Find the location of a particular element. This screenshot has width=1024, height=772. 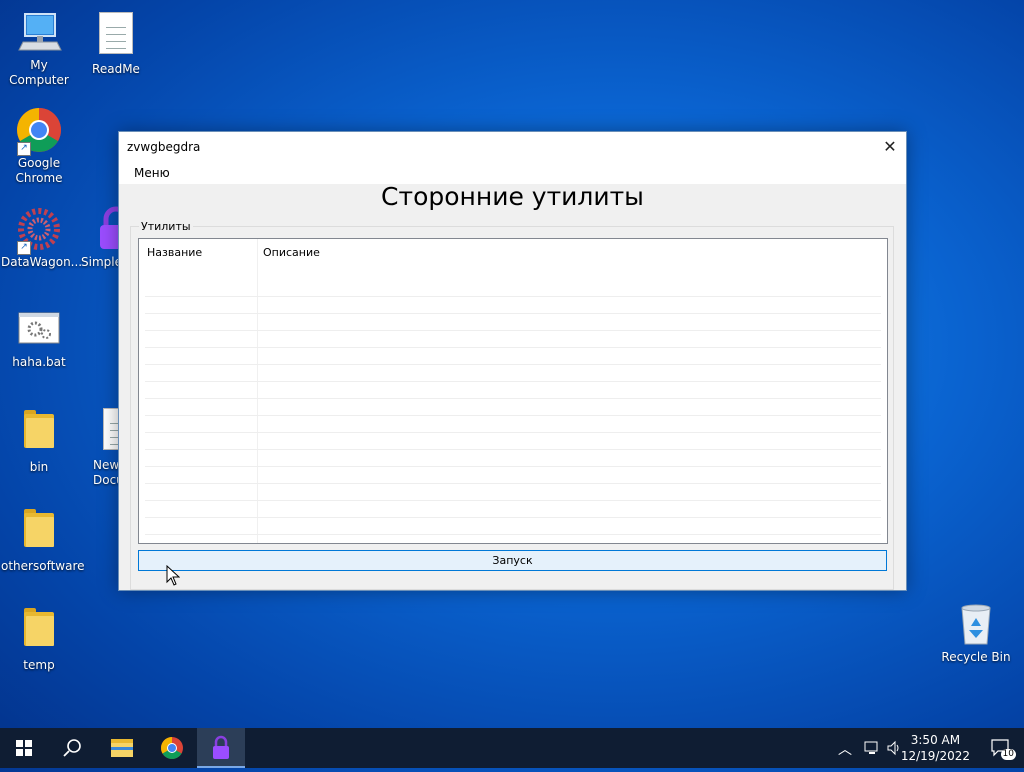

desktop-icon-othersoftware: othersoftware is located at coordinates (43, 538).